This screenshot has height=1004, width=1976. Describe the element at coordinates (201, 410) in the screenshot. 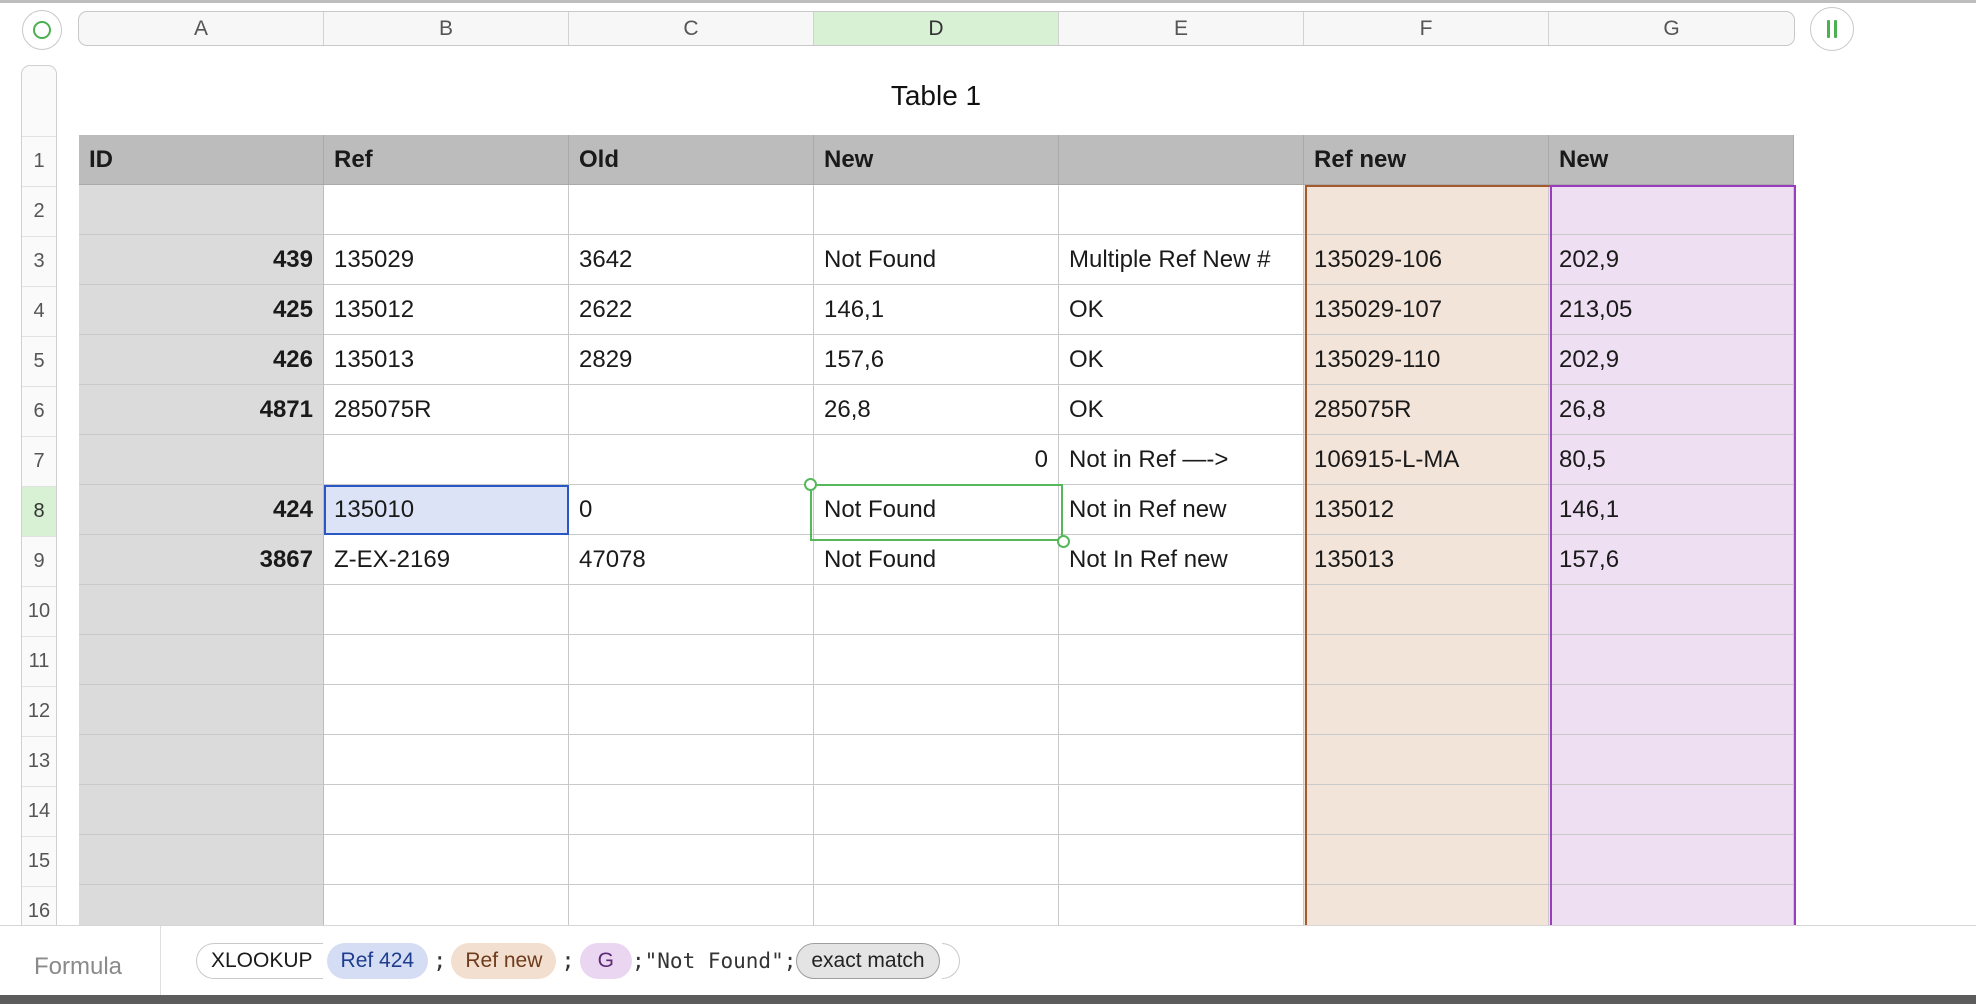

I see `cell-a6: 4871` at that location.